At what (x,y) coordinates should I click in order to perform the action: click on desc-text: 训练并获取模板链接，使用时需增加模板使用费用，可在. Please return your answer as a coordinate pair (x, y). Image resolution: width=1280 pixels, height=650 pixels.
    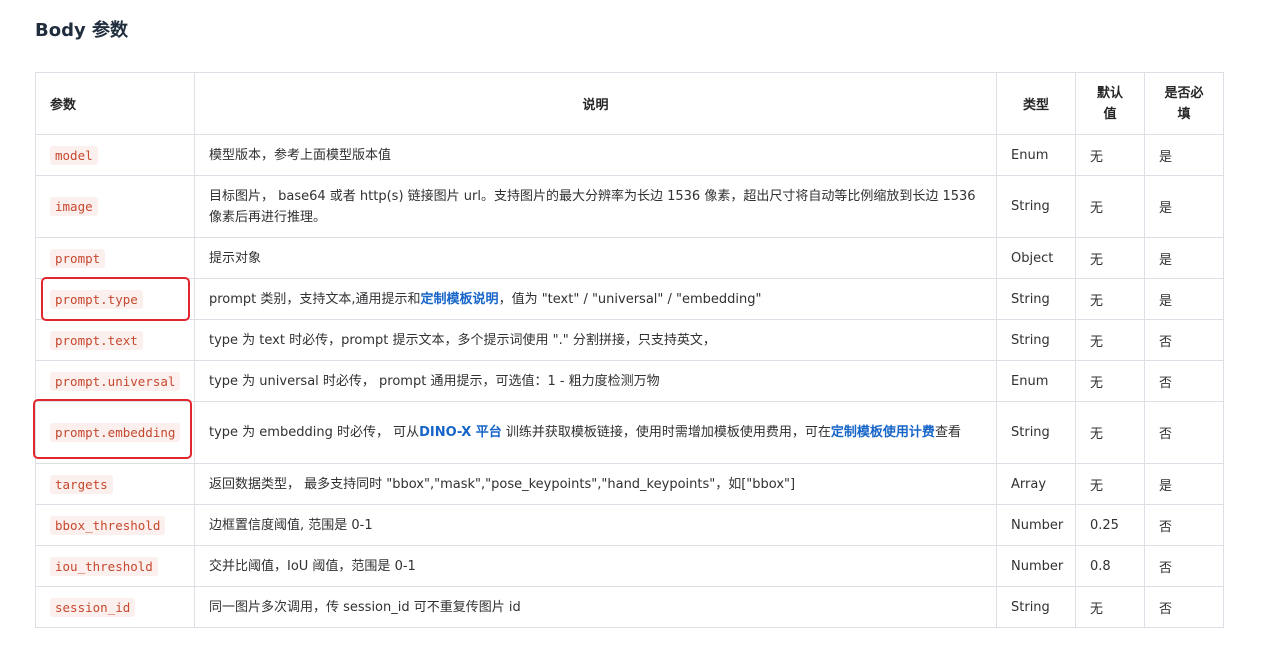
    Looking at the image, I should click on (666, 432).